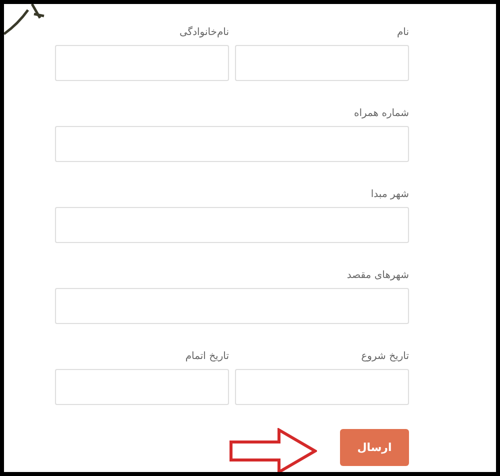  What do you see at coordinates (377, 276) in the screenshot?
I see `field-label: شهرهای مقصد` at bounding box center [377, 276].